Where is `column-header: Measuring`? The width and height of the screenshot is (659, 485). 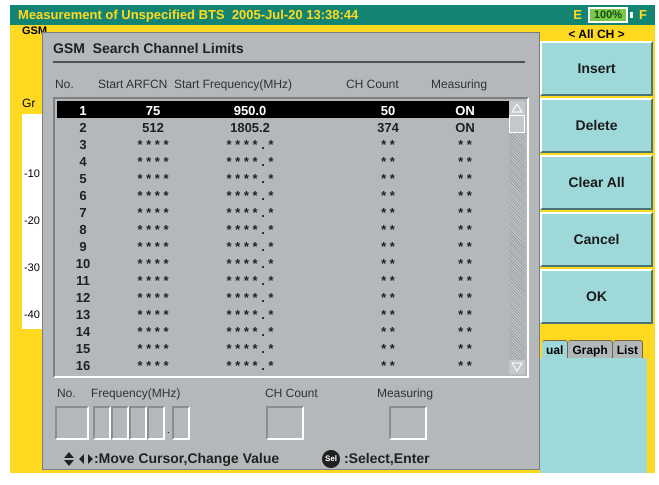 column-header: Measuring is located at coordinates (459, 84).